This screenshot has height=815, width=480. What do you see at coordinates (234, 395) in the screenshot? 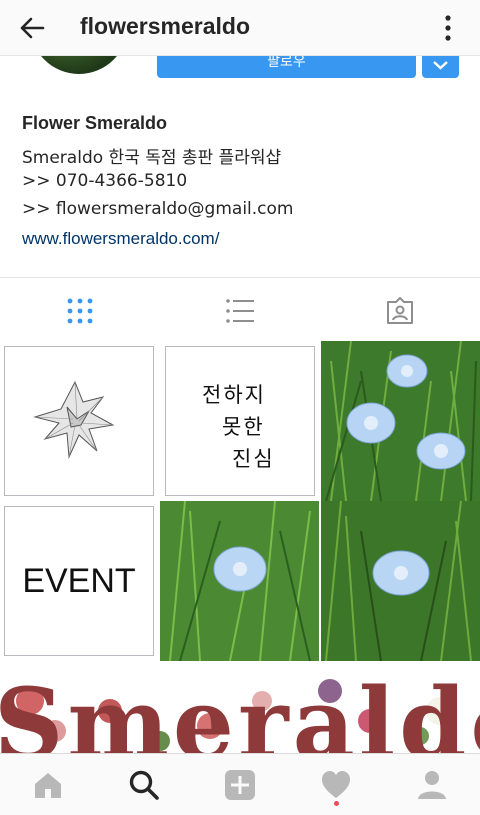
I see `calligraphy-text: 전하지` at bounding box center [234, 395].